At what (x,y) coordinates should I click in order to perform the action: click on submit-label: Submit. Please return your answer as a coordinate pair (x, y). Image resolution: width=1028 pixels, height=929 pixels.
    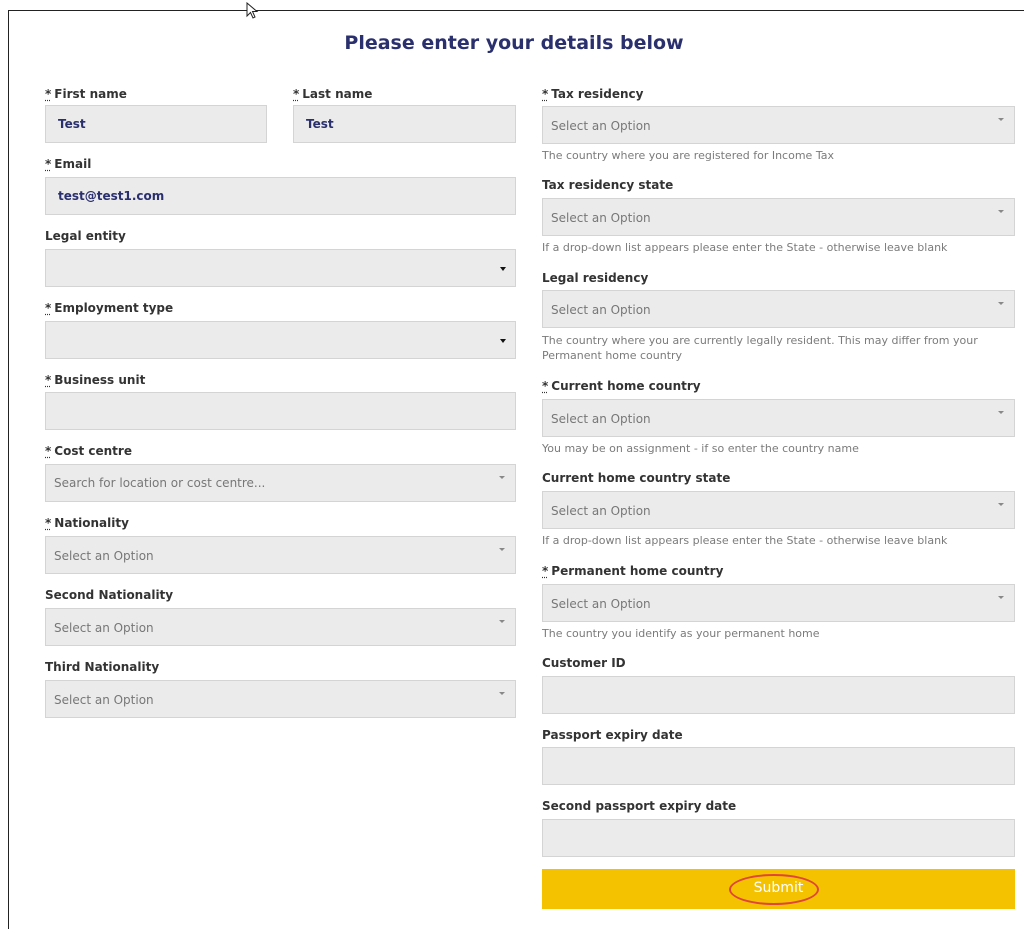
    Looking at the image, I should click on (778, 888).